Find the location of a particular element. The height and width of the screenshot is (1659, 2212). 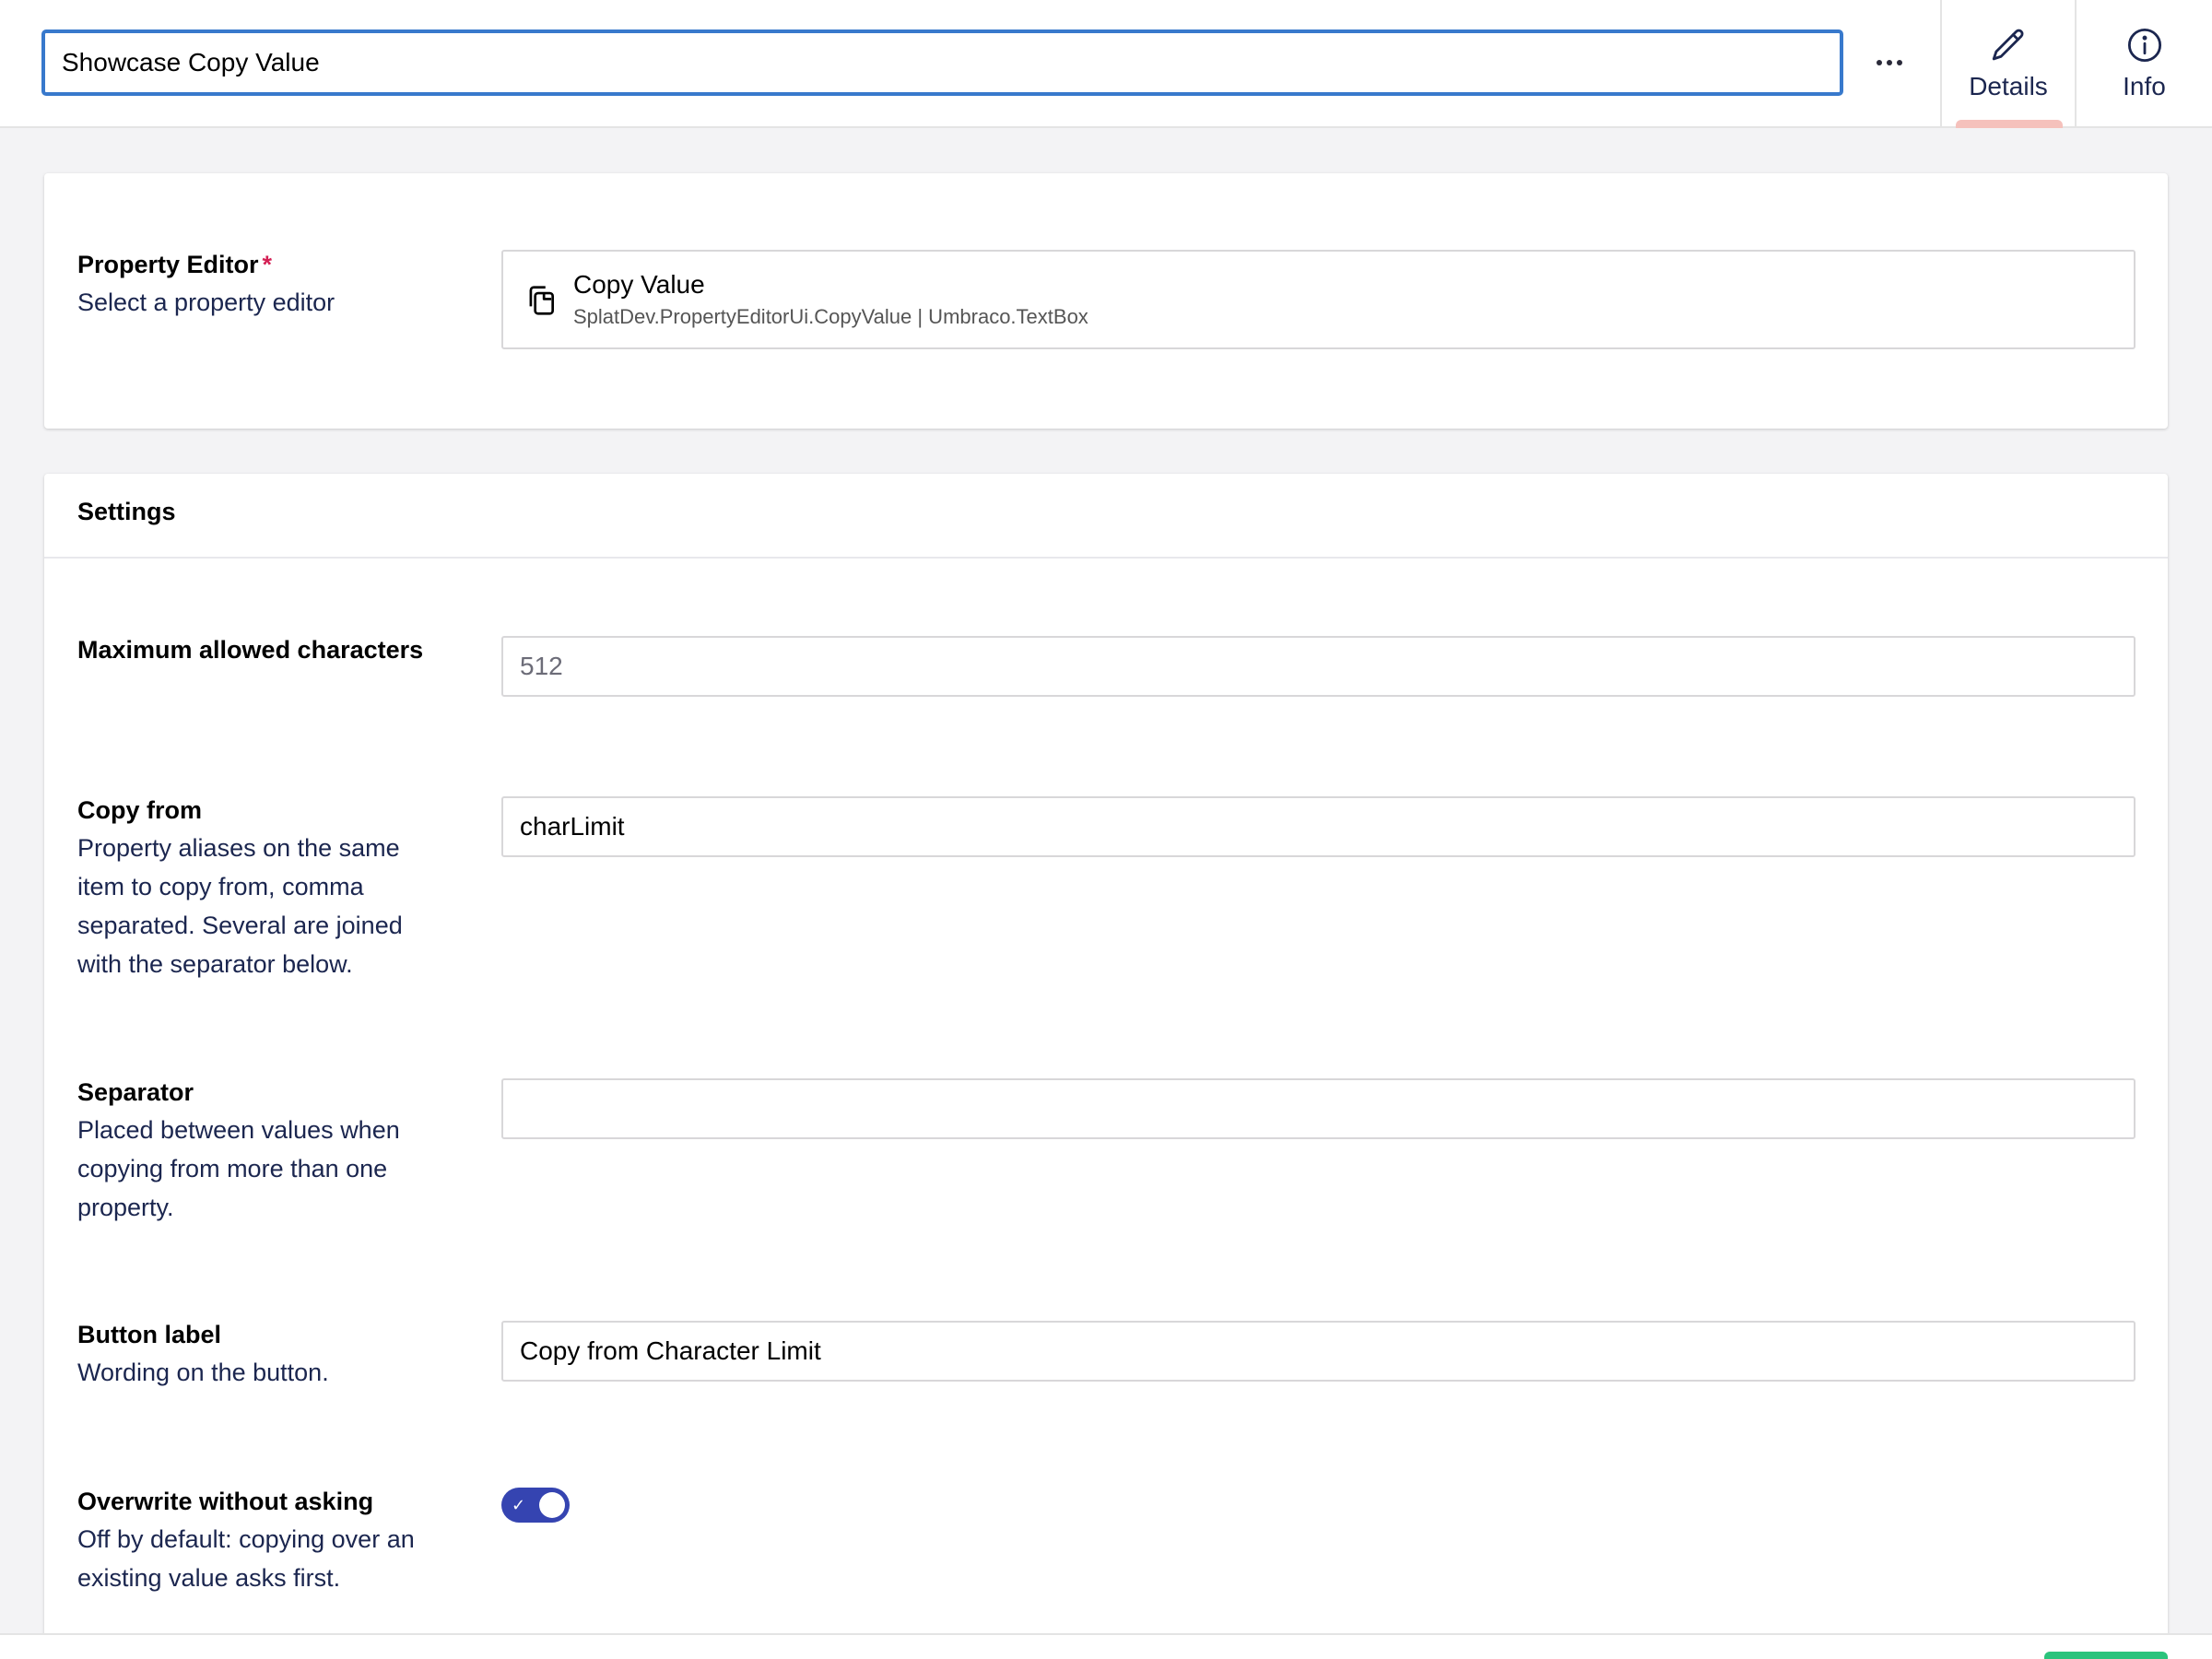

copy-from-input is located at coordinates (1318, 826).